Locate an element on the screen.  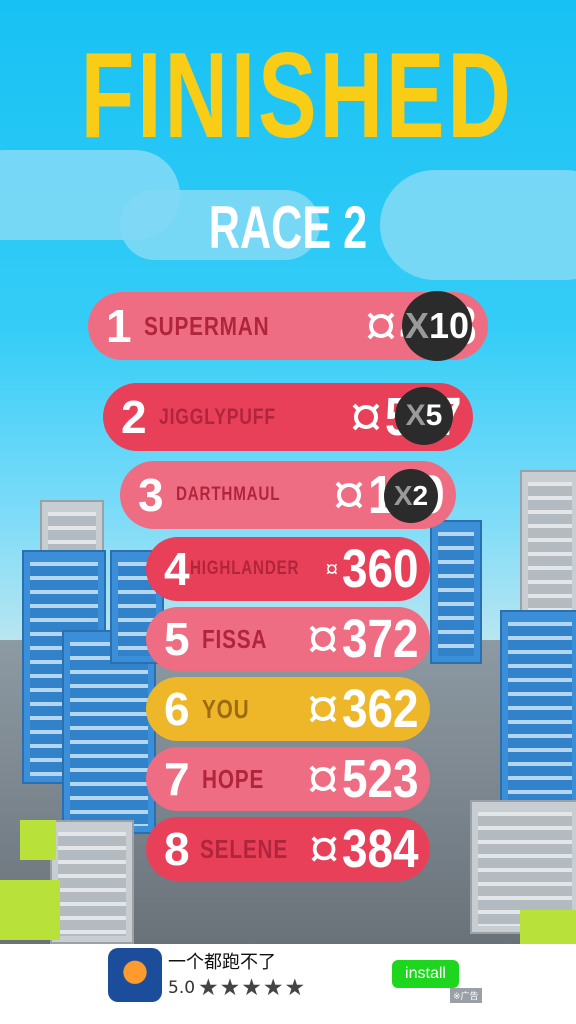
rank-number: 6 is located at coordinates (177, 709).